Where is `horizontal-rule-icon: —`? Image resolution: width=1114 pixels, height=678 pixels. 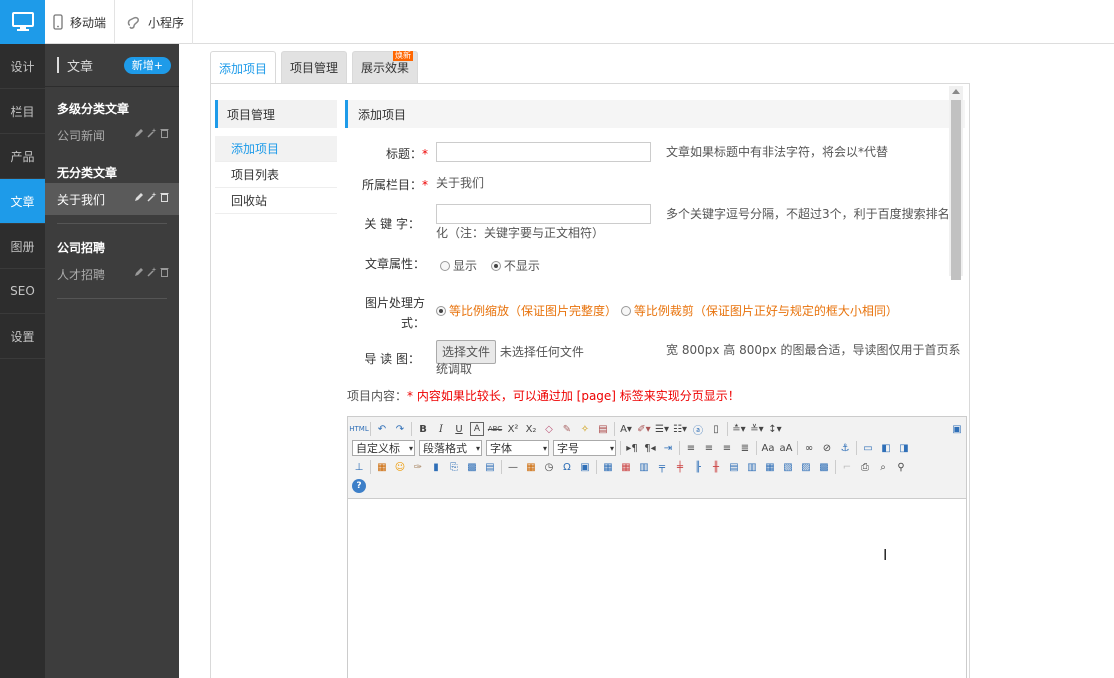
horizontal-rule-icon: — is located at coordinates (513, 467).